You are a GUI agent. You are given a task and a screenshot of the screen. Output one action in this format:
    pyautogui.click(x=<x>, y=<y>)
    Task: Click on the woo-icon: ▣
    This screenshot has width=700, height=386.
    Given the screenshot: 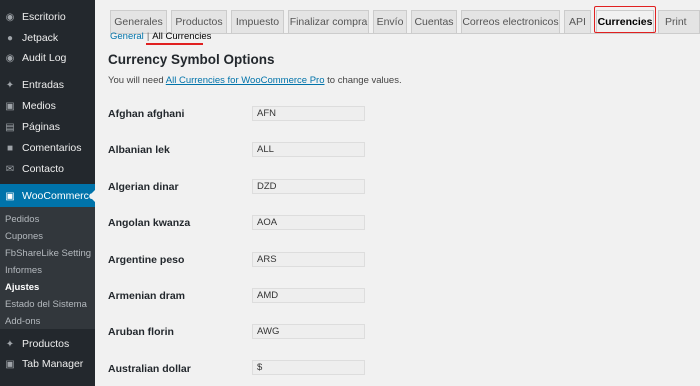 What is the action you would take?
    pyautogui.click(x=10, y=196)
    